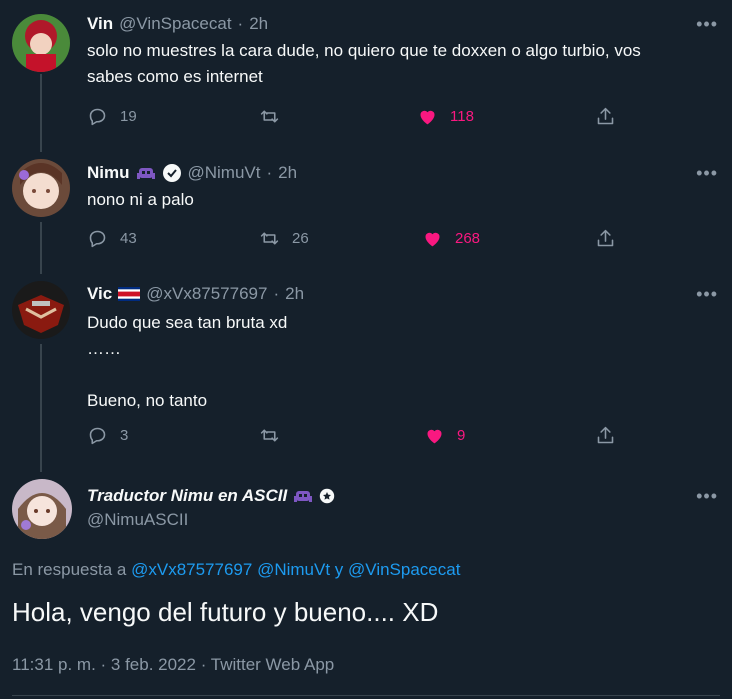  Describe the element at coordinates (339, 569) in the screenshot. I see `reply-and: y` at that location.